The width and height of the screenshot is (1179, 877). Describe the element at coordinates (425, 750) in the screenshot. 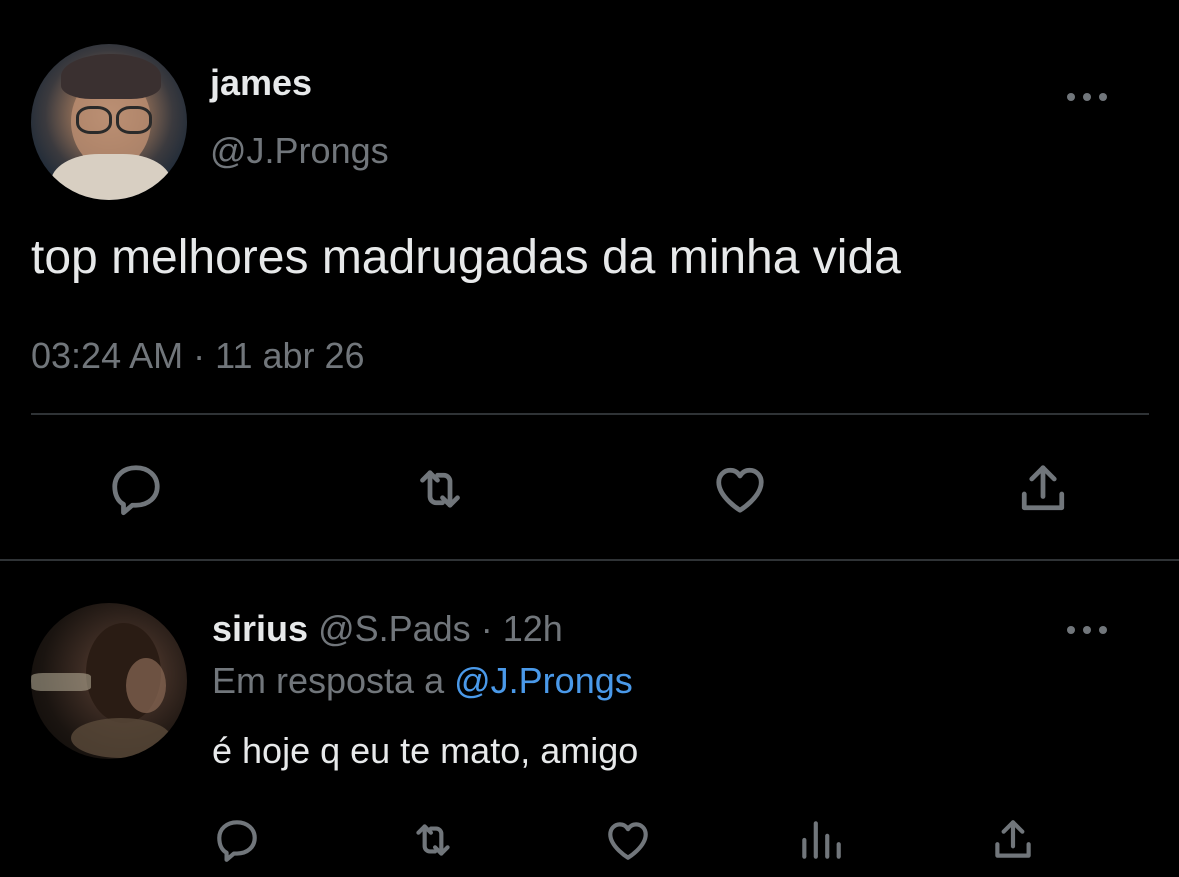

I see `reply-text: é hoje q eu te mato, amigo` at that location.